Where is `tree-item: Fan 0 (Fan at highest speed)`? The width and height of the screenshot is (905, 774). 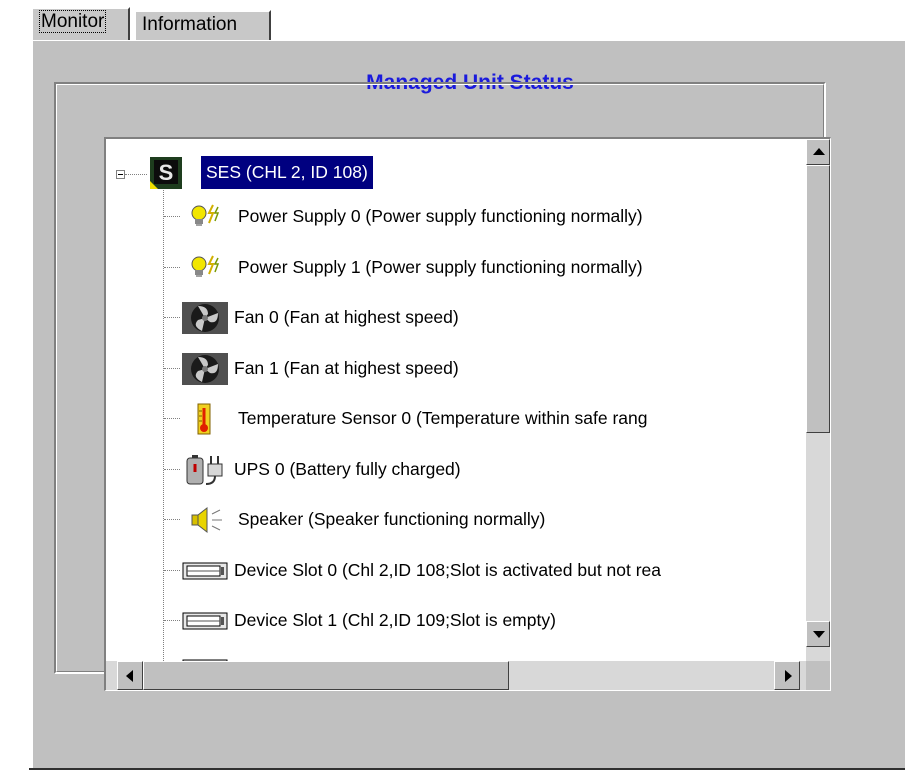 tree-item: Fan 0 (Fan at highest speed) is located at coordinates (494, 318).